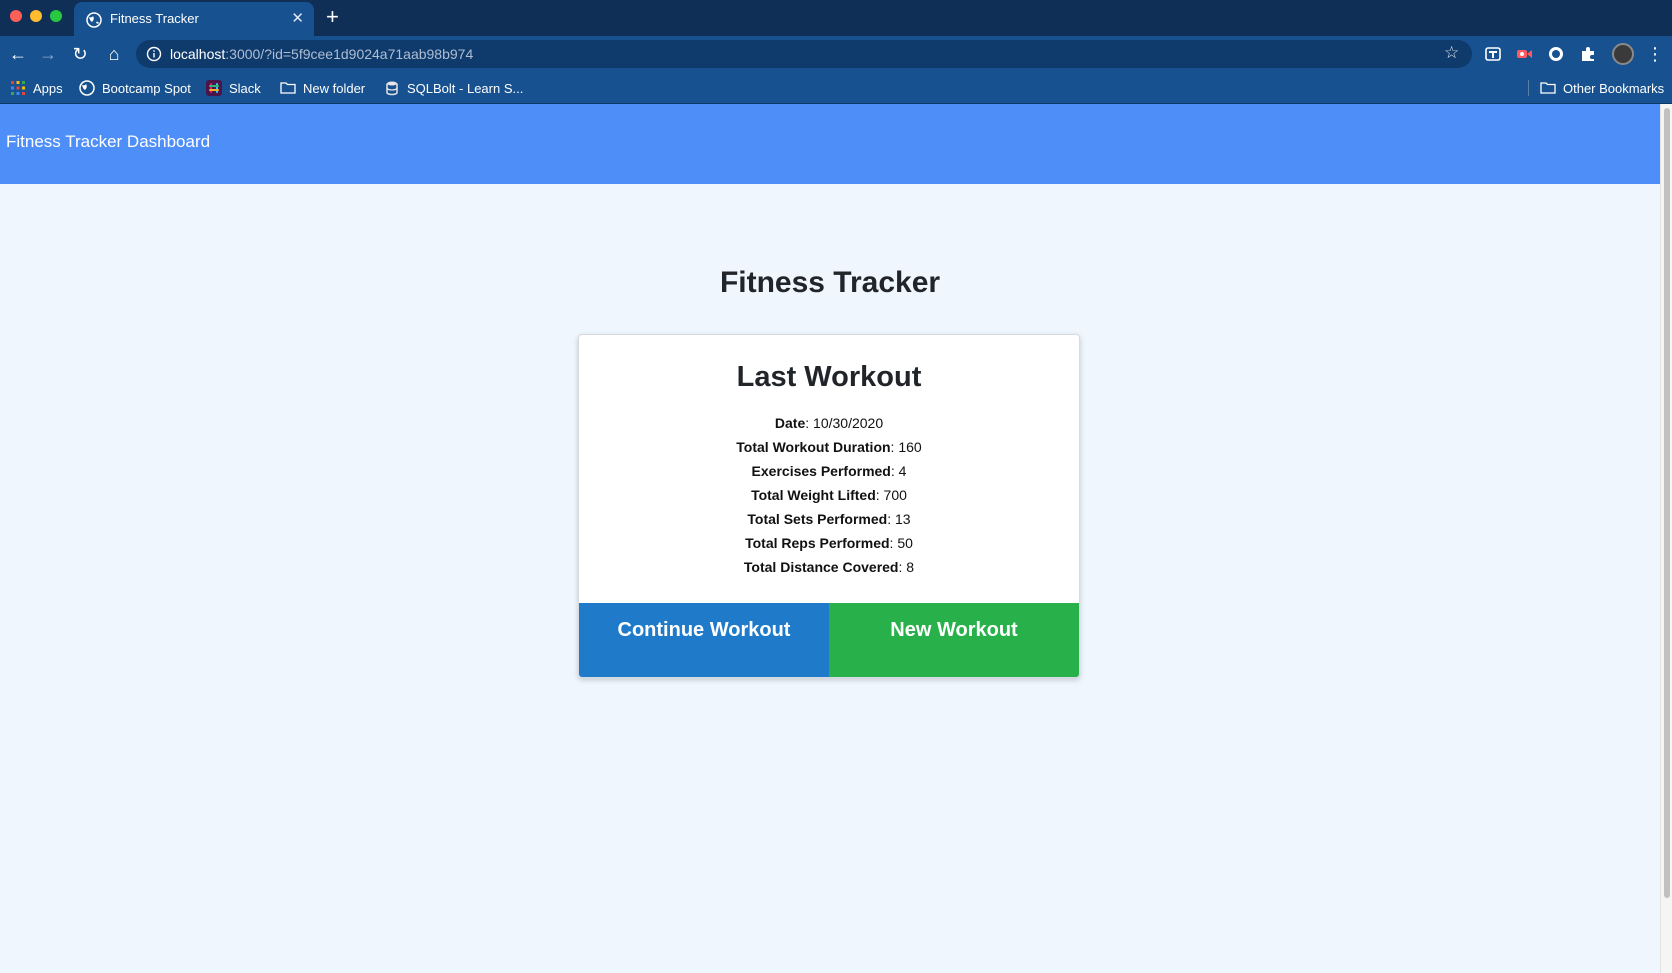  What do you see at coordinates (80, 54) in the screenshot?
I see `reload-icon: ↻` at bounding box center [80, 54].